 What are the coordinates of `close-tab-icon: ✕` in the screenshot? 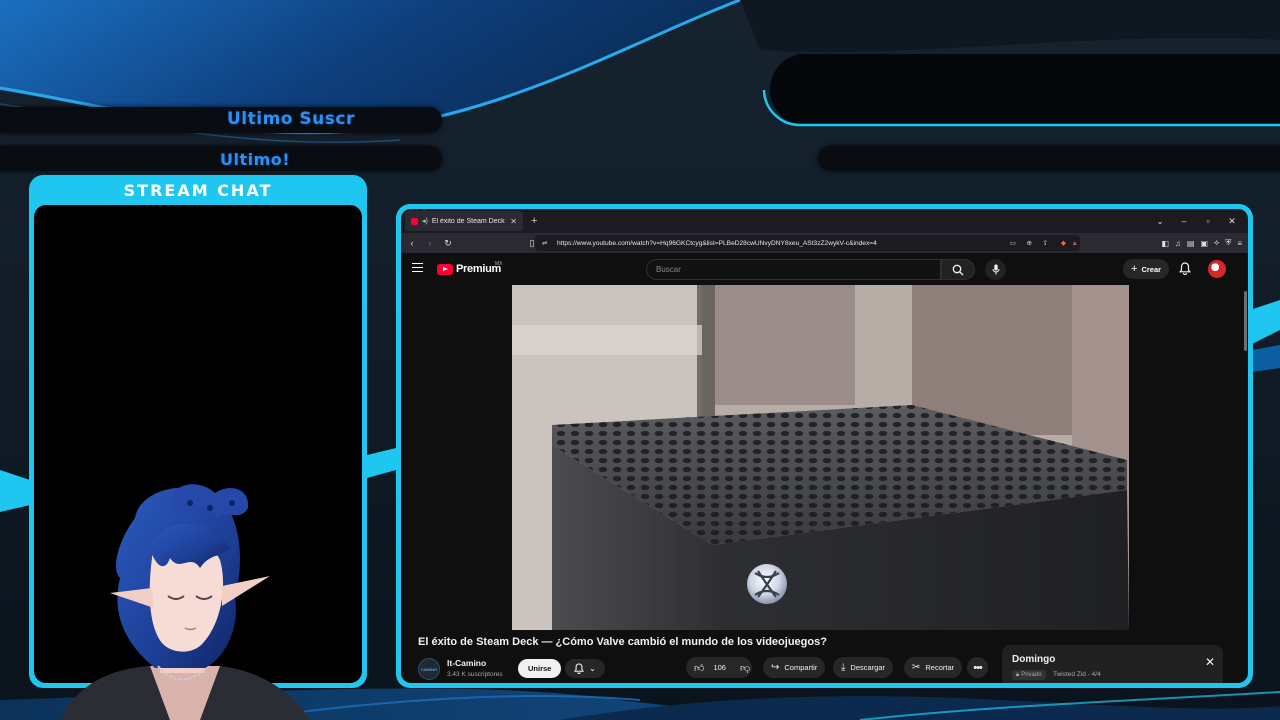 It's located at (513, 221).